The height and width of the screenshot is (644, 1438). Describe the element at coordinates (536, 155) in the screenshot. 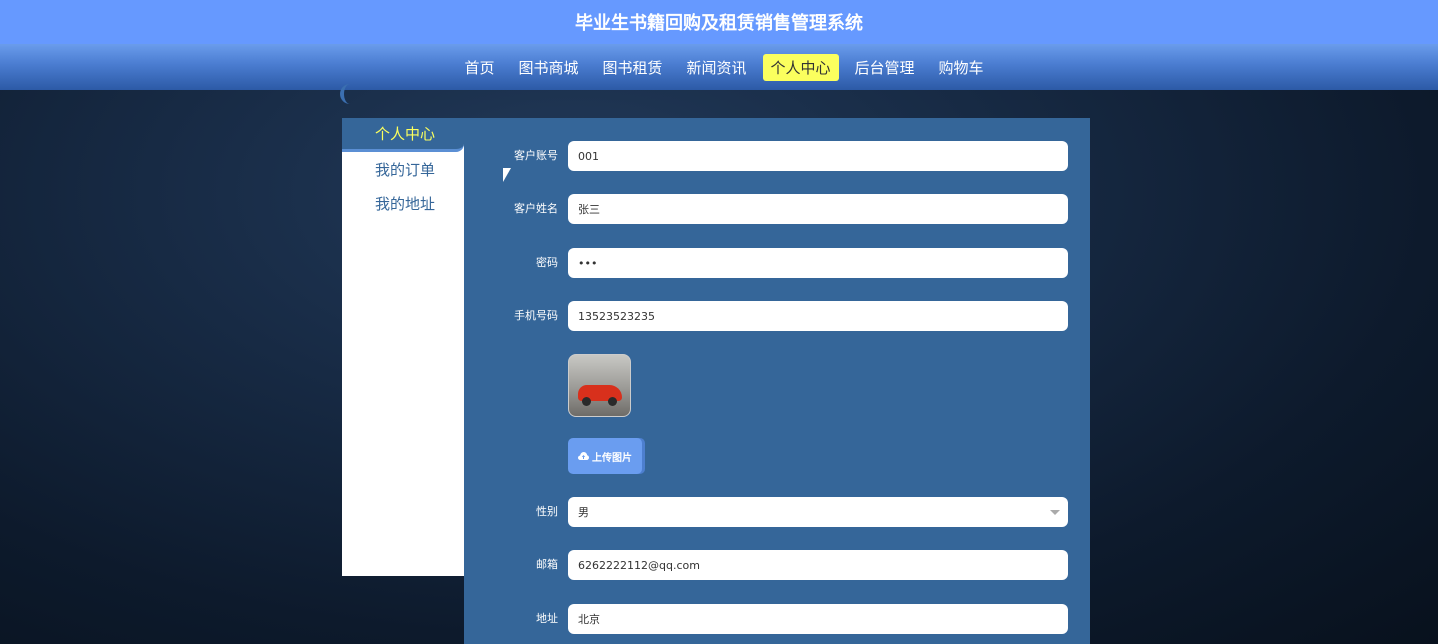

I see `account-label: 客户账号` at that location.